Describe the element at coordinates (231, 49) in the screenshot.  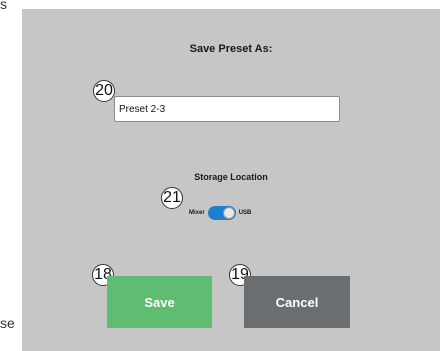
I see `dialog-title: Save Preset As:` at that location.